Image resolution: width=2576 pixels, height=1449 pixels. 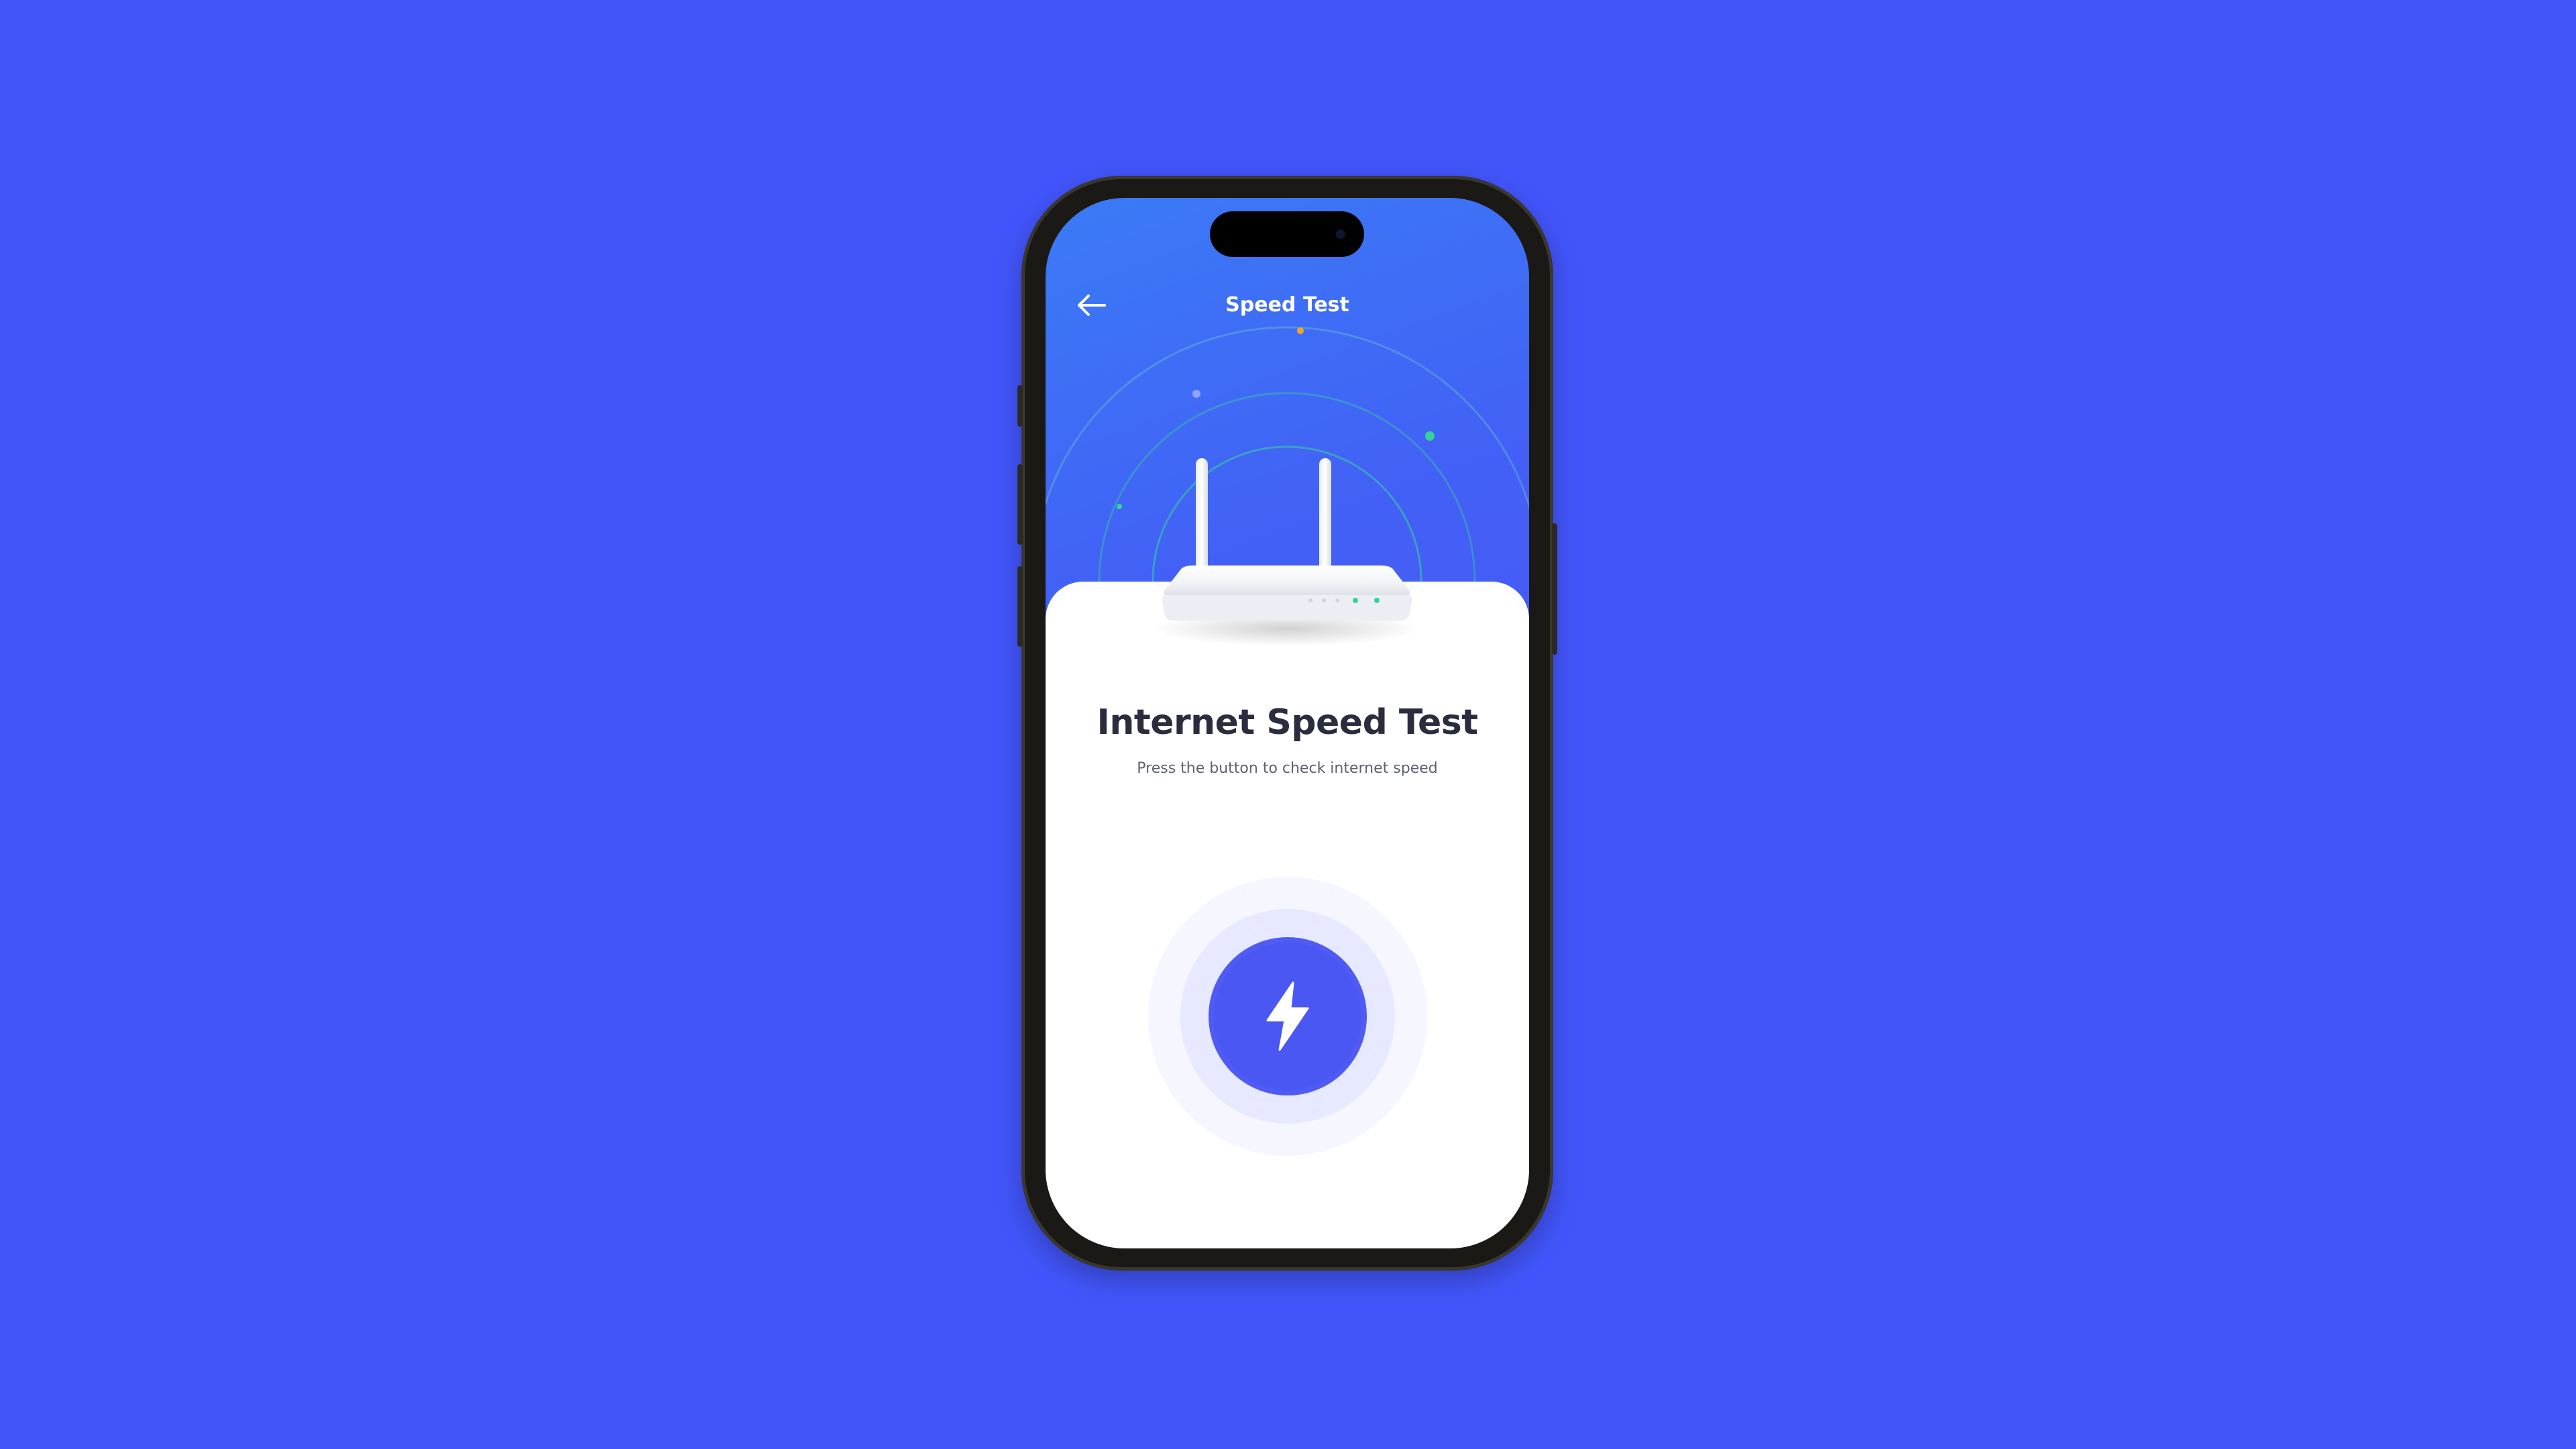 What do you see at coordinates (1020, 504) in the screenshot?
I see `volume-up-button` at bounding box center [1020, 504].